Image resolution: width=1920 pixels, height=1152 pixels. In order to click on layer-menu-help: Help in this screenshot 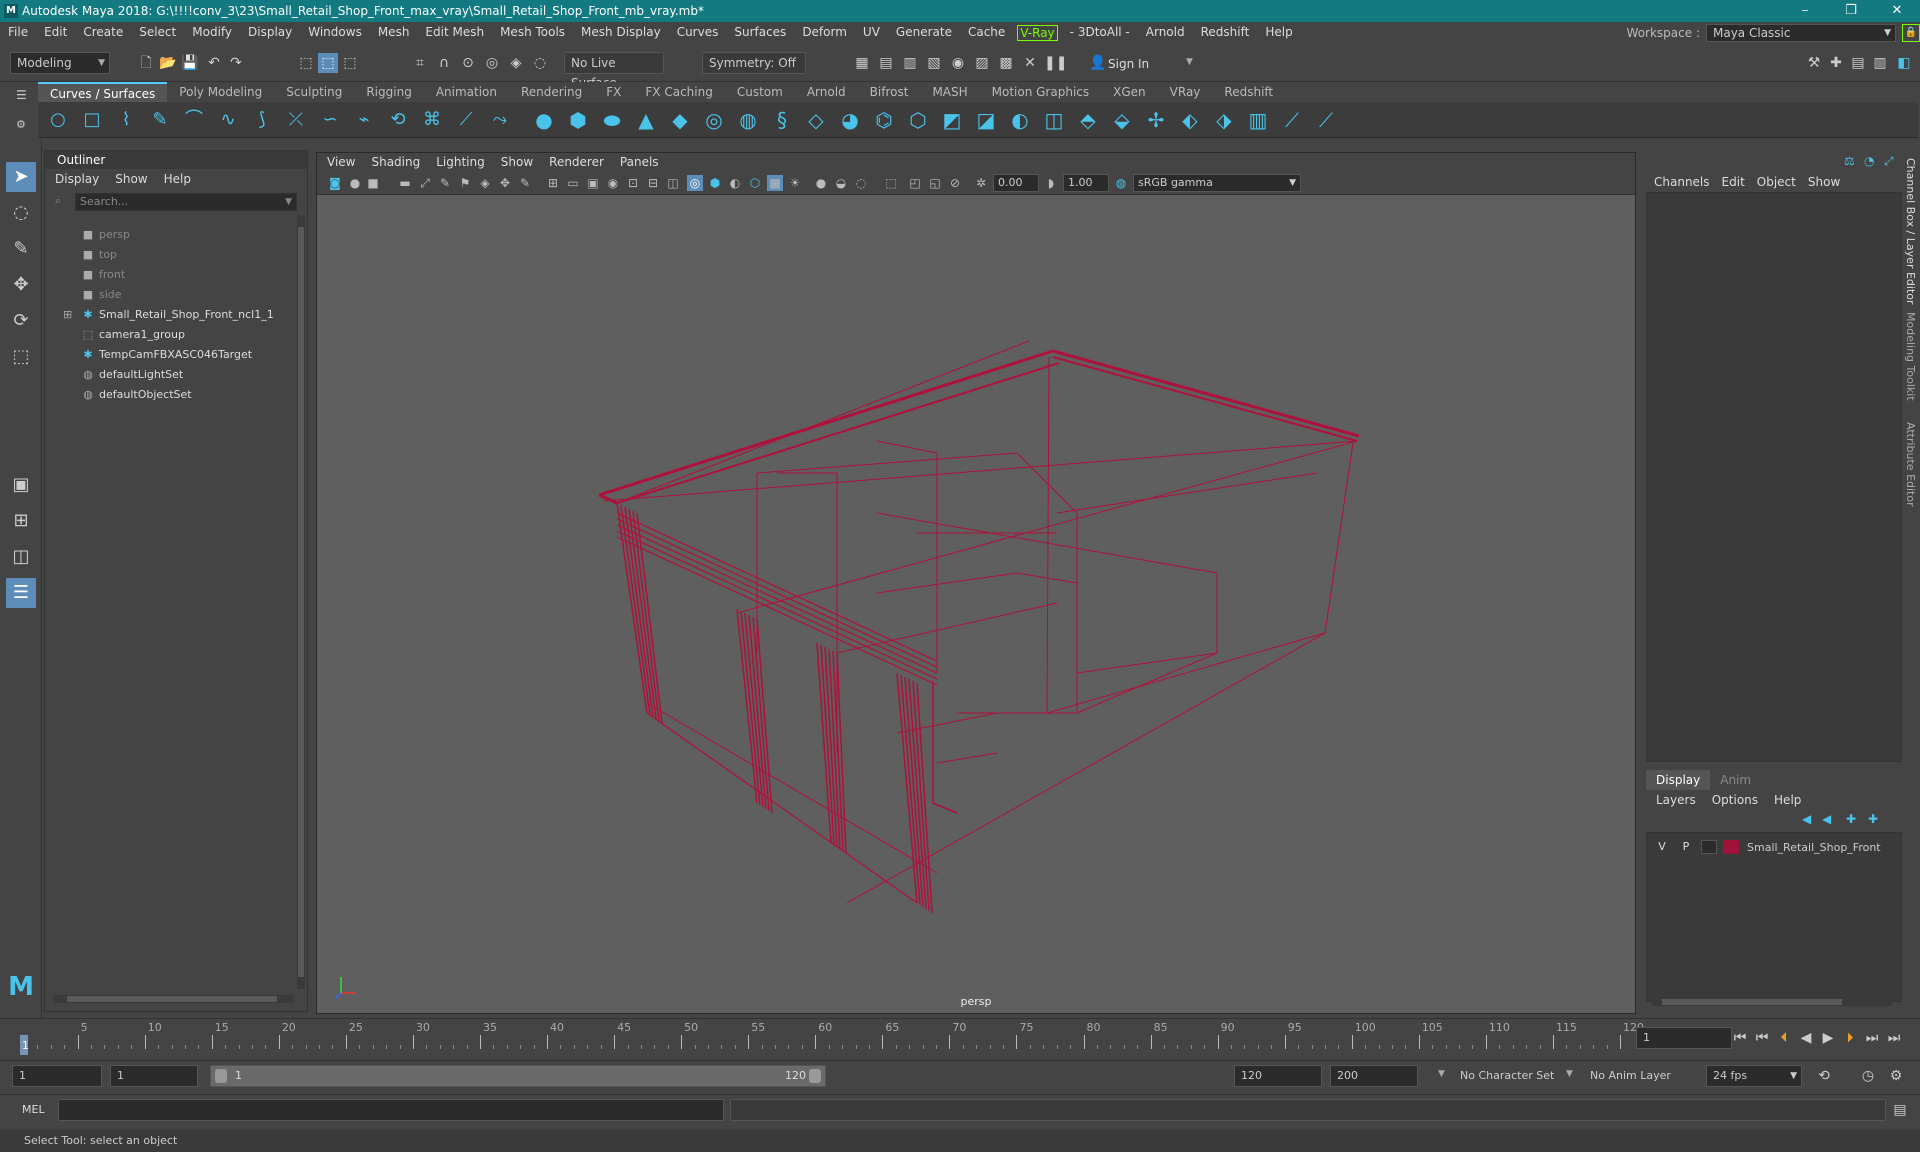, I will do `click(1787, 800)`.